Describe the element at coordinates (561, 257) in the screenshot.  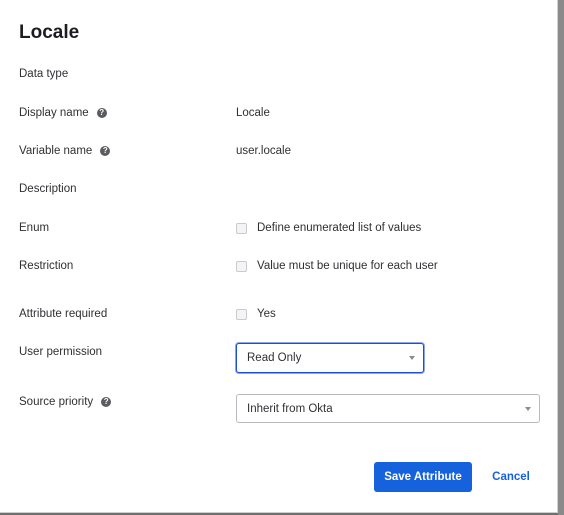
I see `modal-backdrop` at that location.